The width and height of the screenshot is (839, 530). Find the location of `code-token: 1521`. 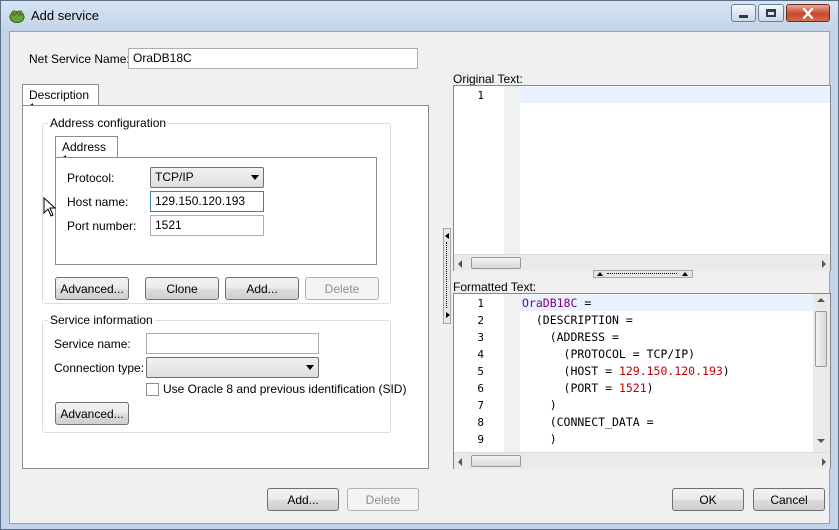

code-token: 1521 is located at coordinates (632, 388).